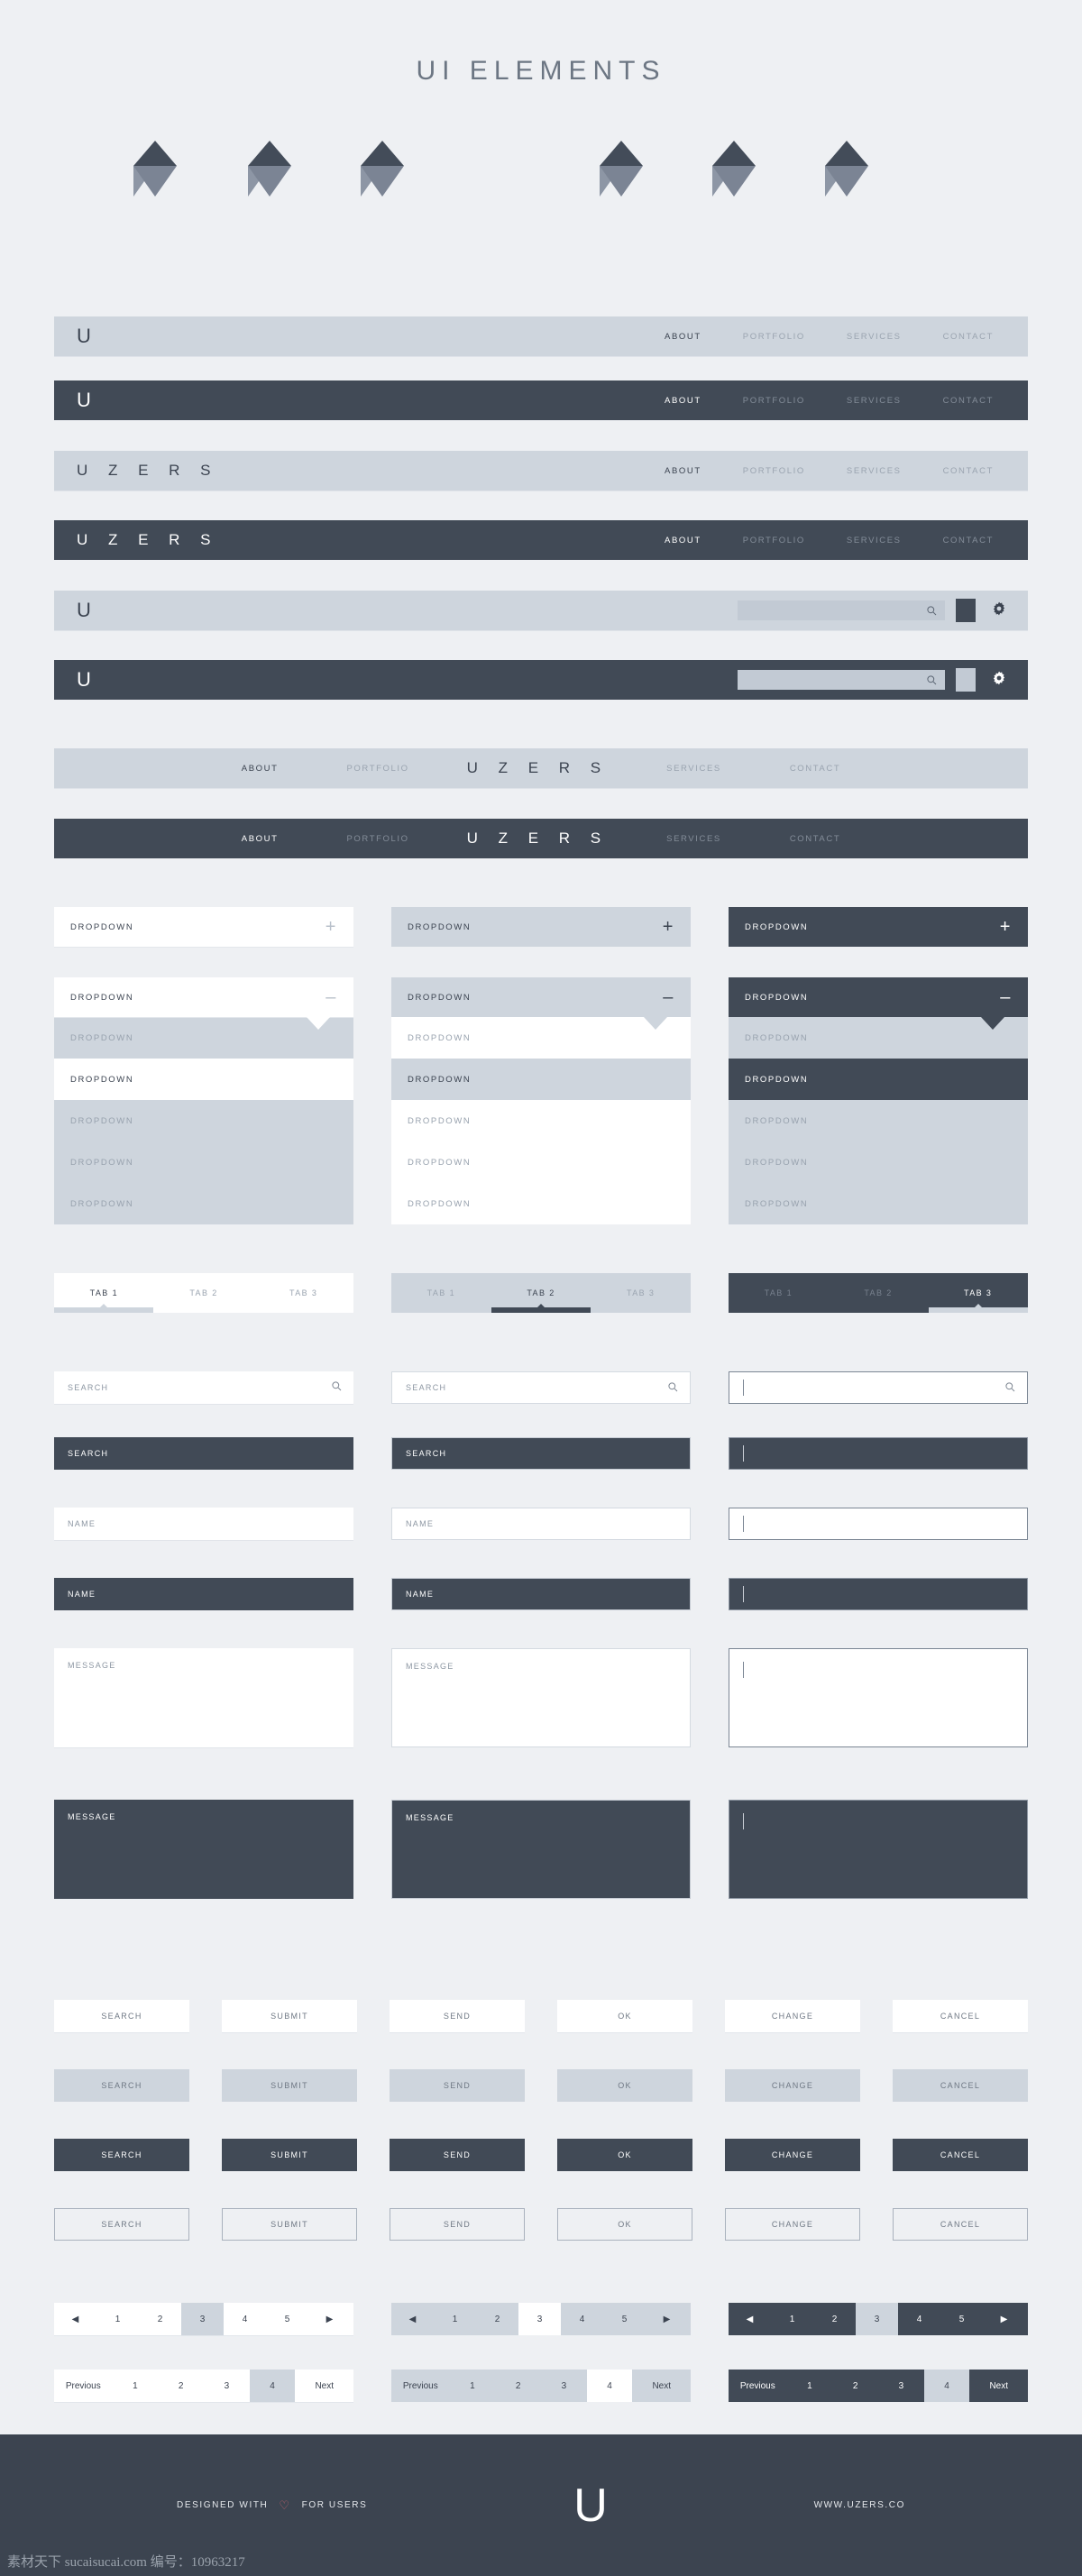  What do you see at coordinates (203, 1849) in the screenshot?
I see `message-textarea-dark: MESSAGE` at bounding box center [203, 1849].